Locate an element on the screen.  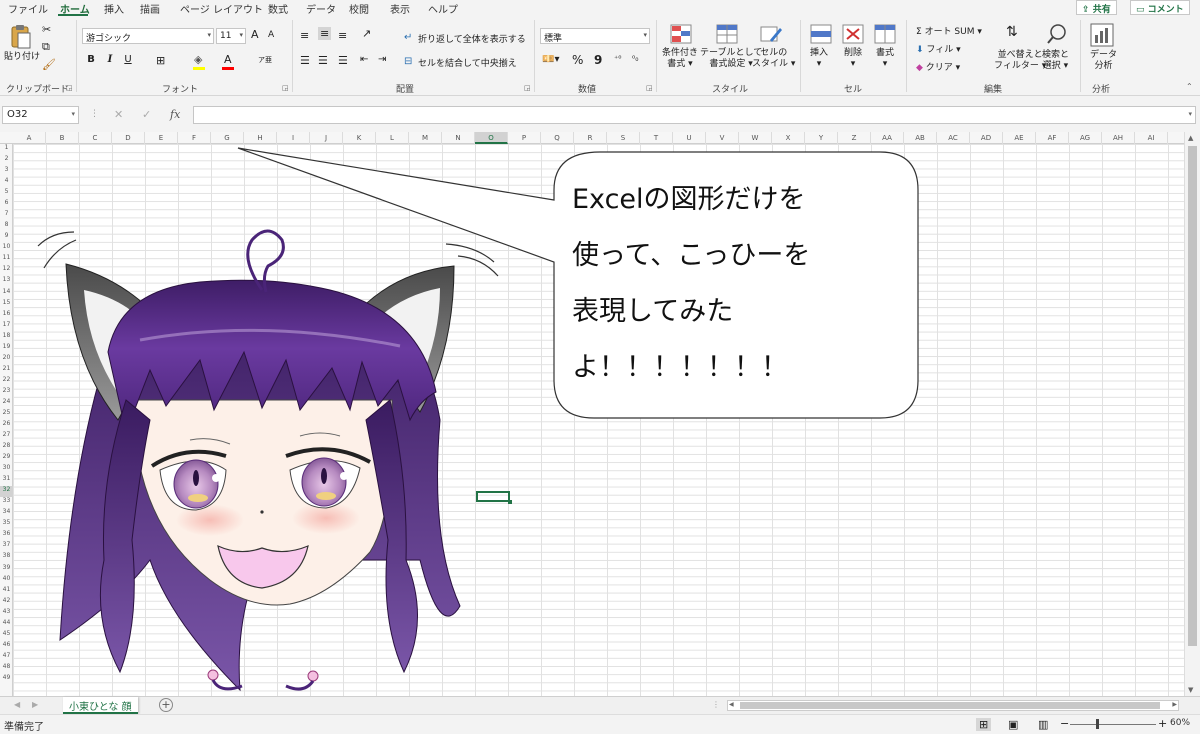
prev-sheet-icon: ◀ is located at coordinates (17, 704).